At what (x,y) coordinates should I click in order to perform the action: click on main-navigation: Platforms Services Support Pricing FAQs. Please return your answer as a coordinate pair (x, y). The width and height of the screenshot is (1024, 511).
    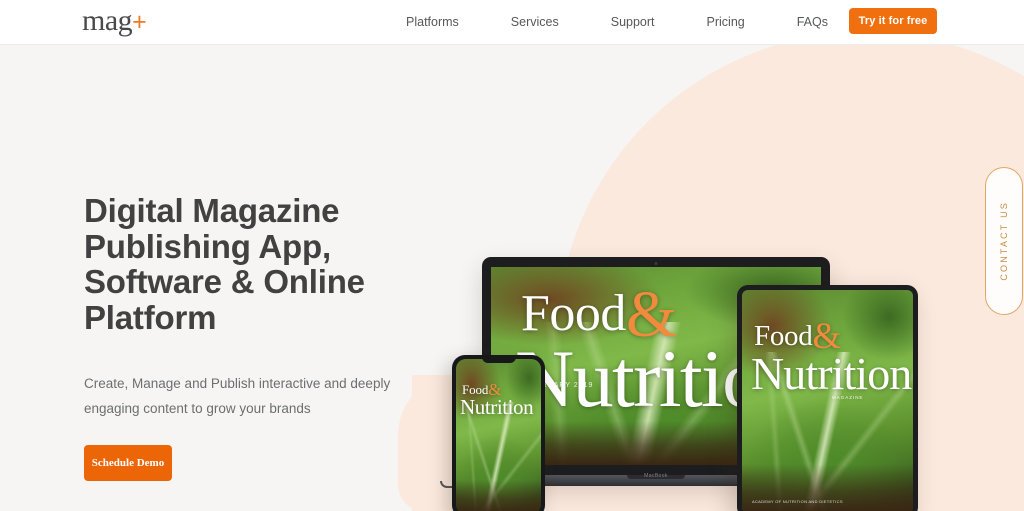
    Looking at the image, I should click on (617, 22).